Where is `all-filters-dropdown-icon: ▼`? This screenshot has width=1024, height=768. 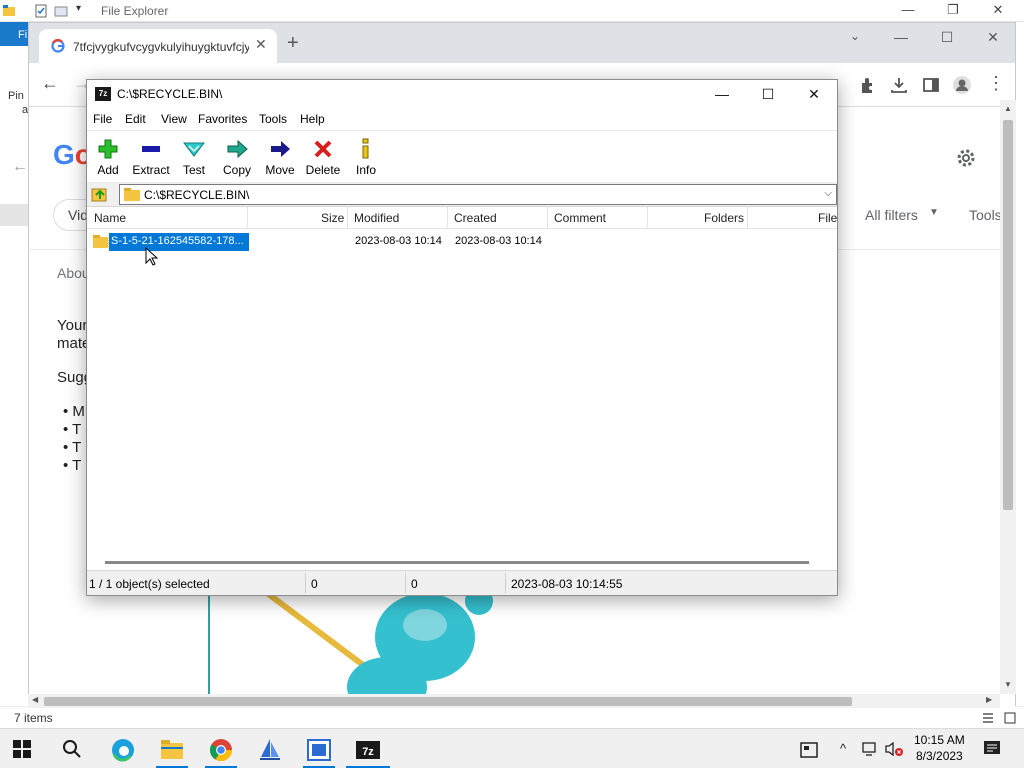 all-filters-dropdown-icon: ▼ is located at coordinates (934, 212).